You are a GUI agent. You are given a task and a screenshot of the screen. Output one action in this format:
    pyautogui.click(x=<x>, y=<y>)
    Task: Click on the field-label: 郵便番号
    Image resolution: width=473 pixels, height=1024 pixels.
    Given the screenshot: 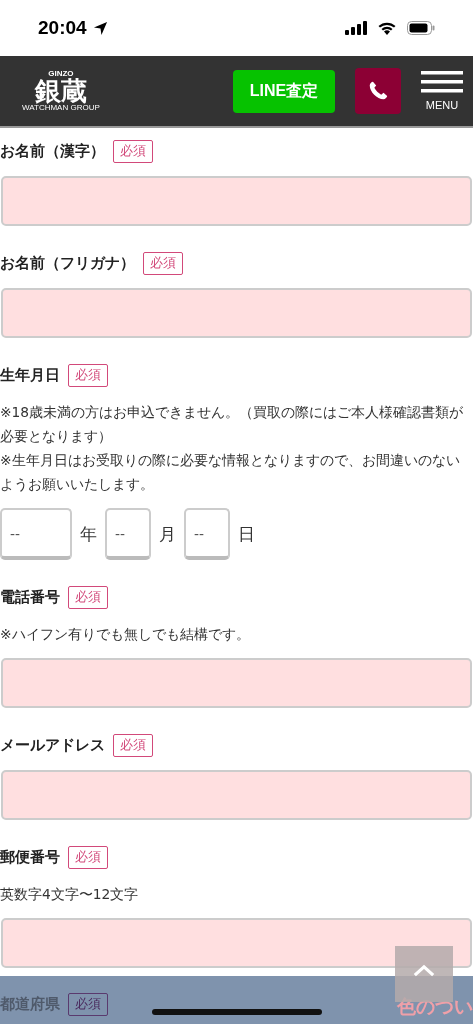 What is the action you would take?
    pyautogui.click(x=30, y=857)
    